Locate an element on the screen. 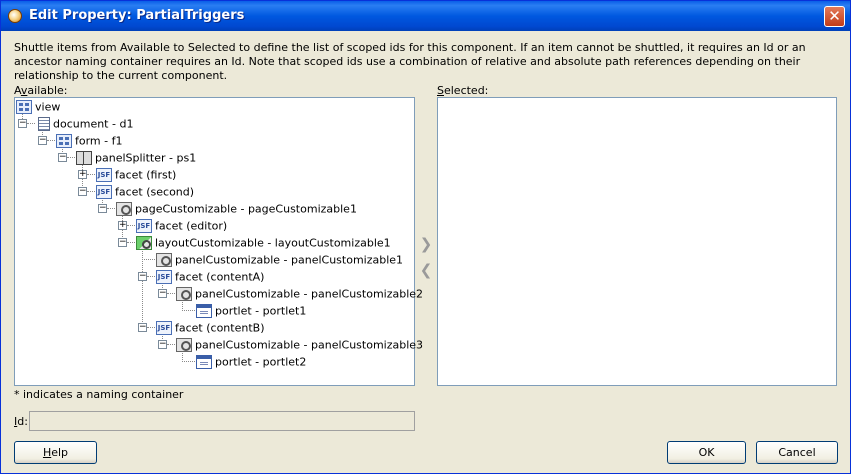 The height and width of the screenshot is (474, 851). tree-node-facet-contentb: JSF facet (contentB) is located at coordinates (210, 327).